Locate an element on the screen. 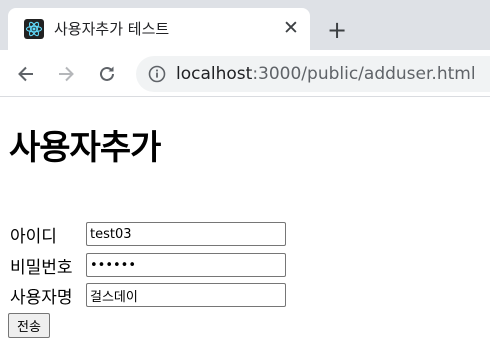 The width and height of the screenshot is (490, 360). username-label: 사용자명 is located at coordinates (41, 297).